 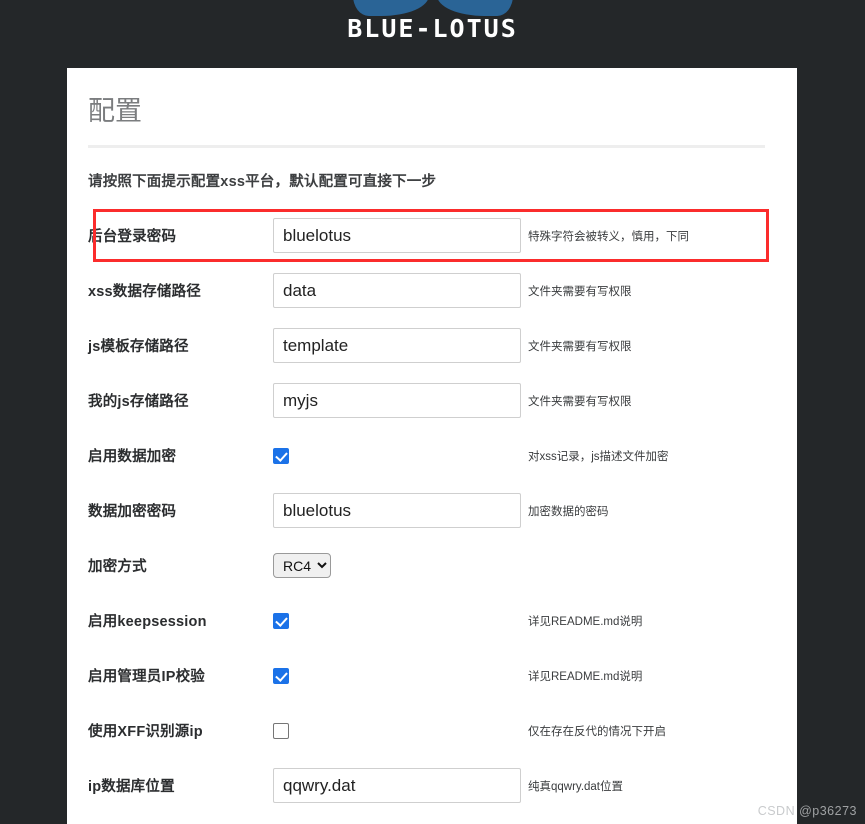 I want to click on form-row-enable-mail-notify: 启用邮件通知收到xss消息后邮件通知, so click(x=426, y=818).